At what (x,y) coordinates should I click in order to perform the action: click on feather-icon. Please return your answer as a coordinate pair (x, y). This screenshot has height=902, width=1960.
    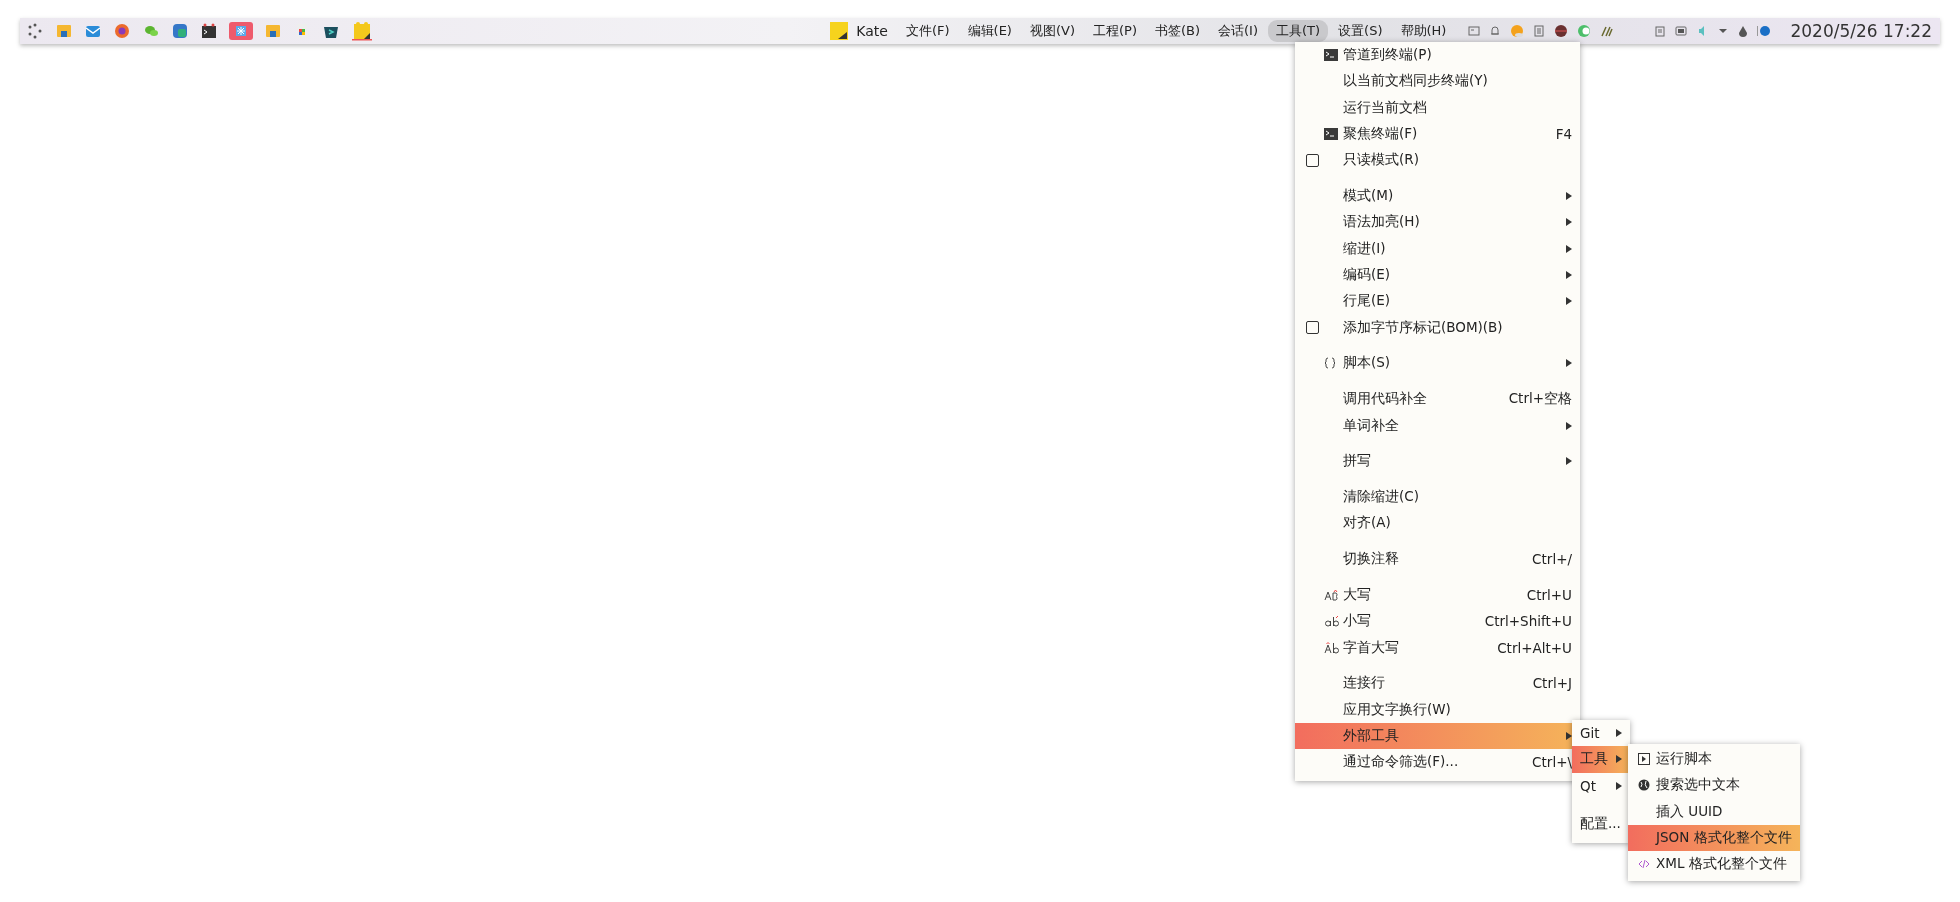
    Looking at the image, I should click on (1607, 31).